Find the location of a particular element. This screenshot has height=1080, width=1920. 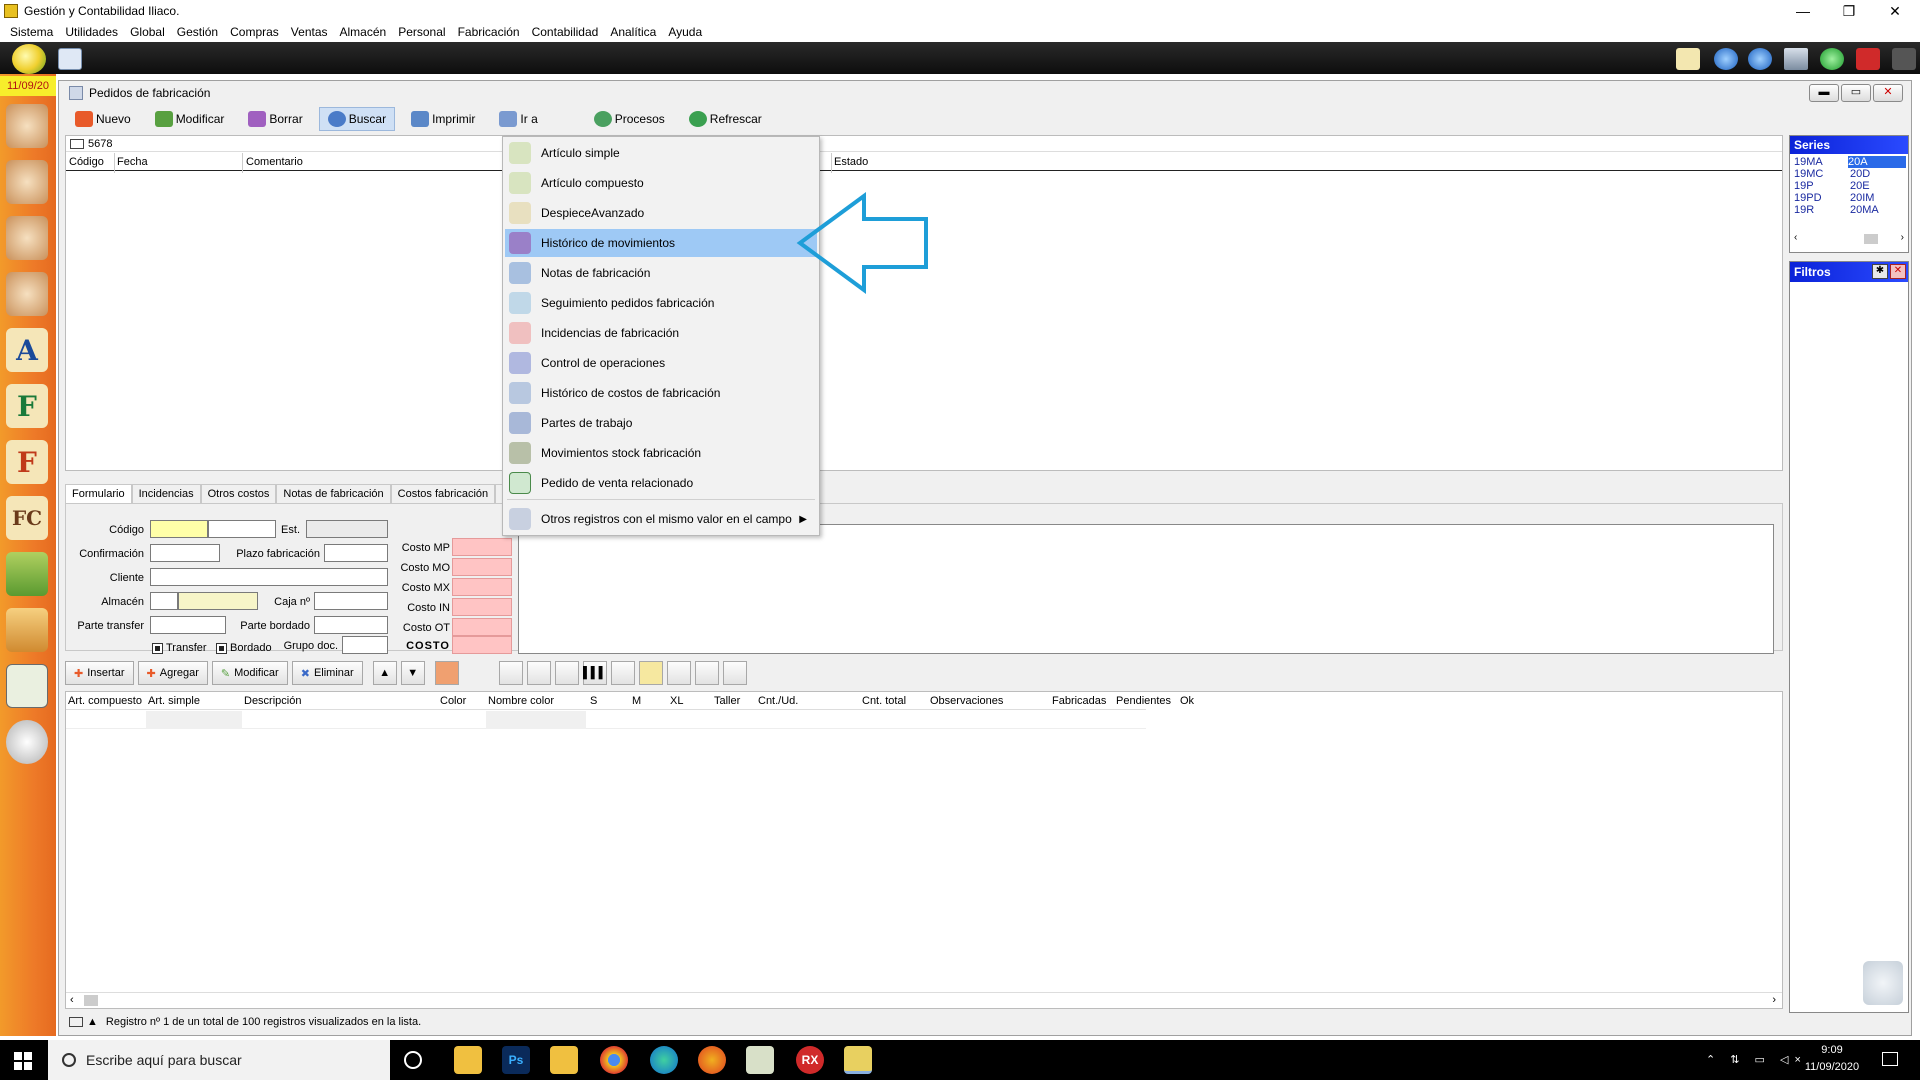

series-item-selected: 20A is located at coordinates (1877, 162).